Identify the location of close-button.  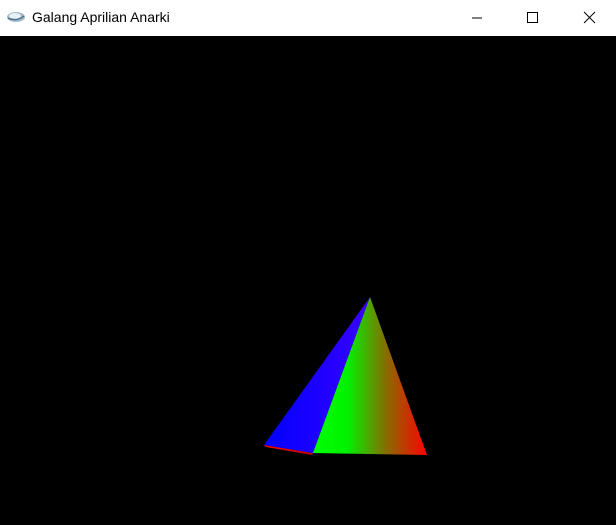
(589, 18).